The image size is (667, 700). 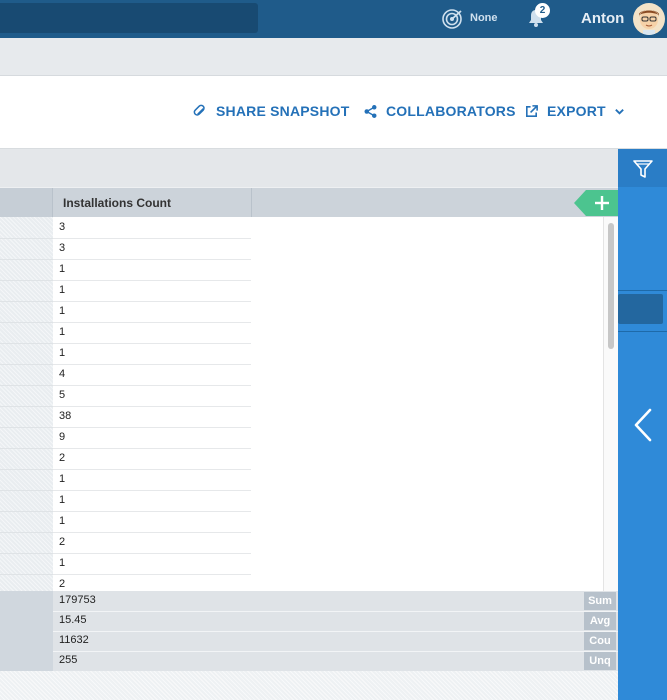 What do you see at coordinates (452, 19) in the screenshot?
I see `radar-icon` at bounding box center [452, 19].